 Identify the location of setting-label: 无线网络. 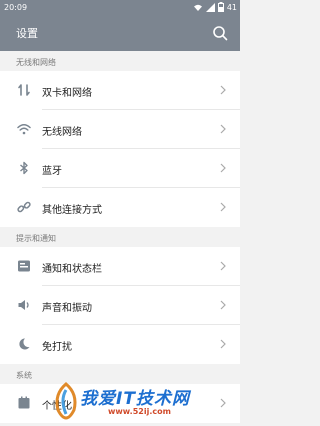
(62, 132).